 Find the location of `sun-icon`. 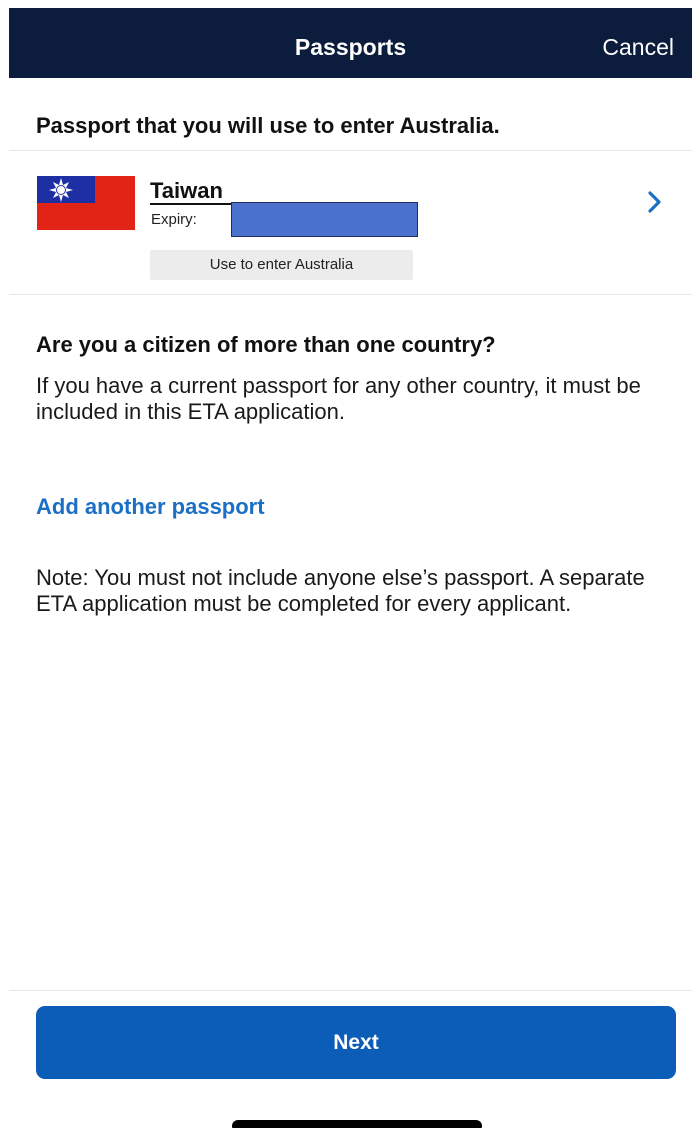

sun-icon is located at coordinates (61, 190).